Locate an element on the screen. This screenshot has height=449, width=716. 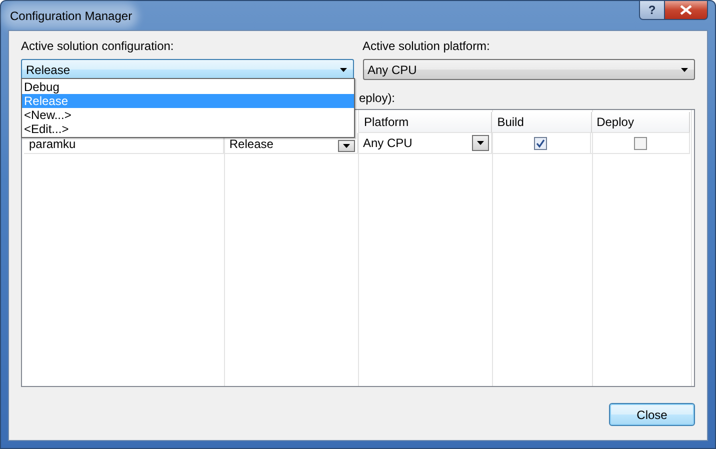
dropdown-option: Debug is located at coordinates (188, 87).